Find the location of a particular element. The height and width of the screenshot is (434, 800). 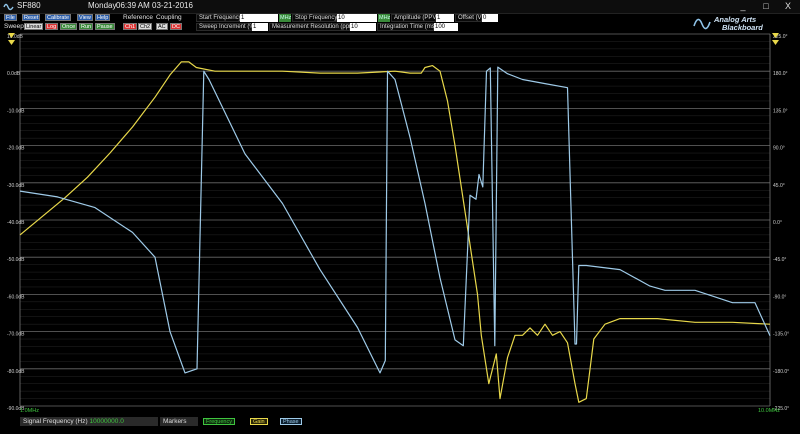

gain-tick-label: -60.0dB is located at coordinates (16, 297).